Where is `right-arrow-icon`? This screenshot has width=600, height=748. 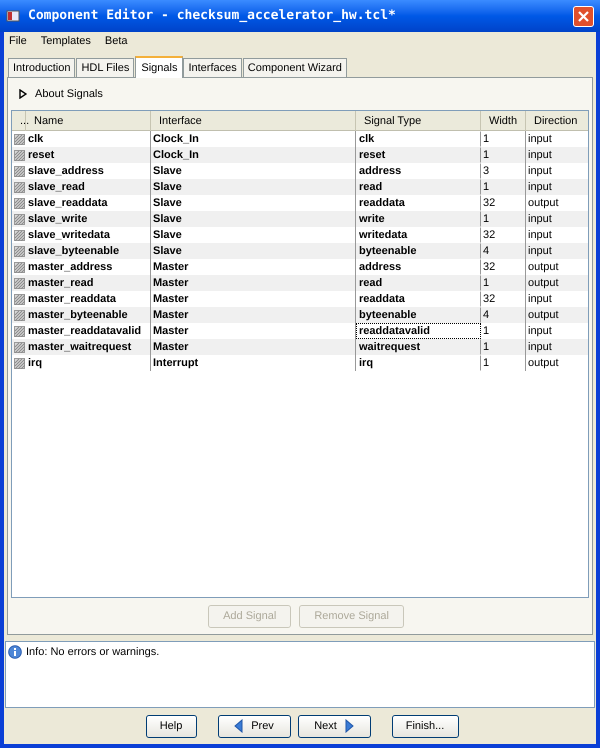 right-arrow-icon is located at coordinates (349, 726).